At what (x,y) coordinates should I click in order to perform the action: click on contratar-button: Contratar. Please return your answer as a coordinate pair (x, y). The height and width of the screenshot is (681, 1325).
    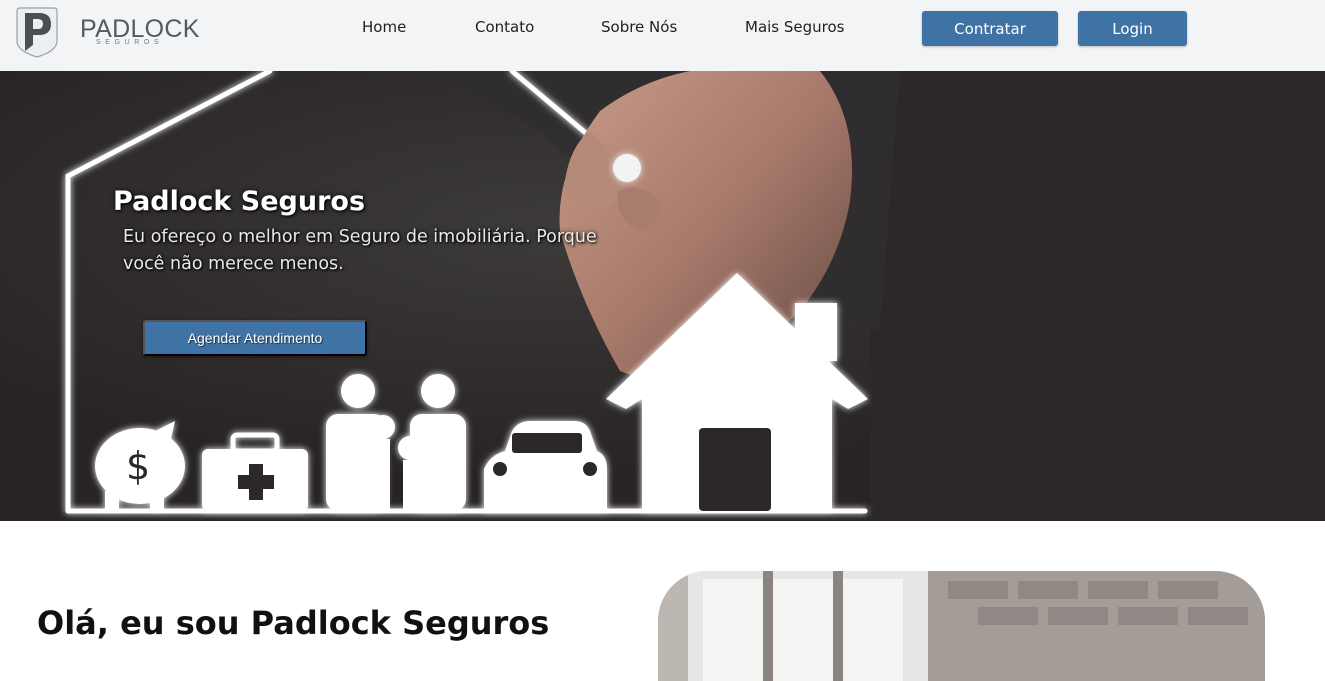
    Looking at the image, I should click on (990, 28).